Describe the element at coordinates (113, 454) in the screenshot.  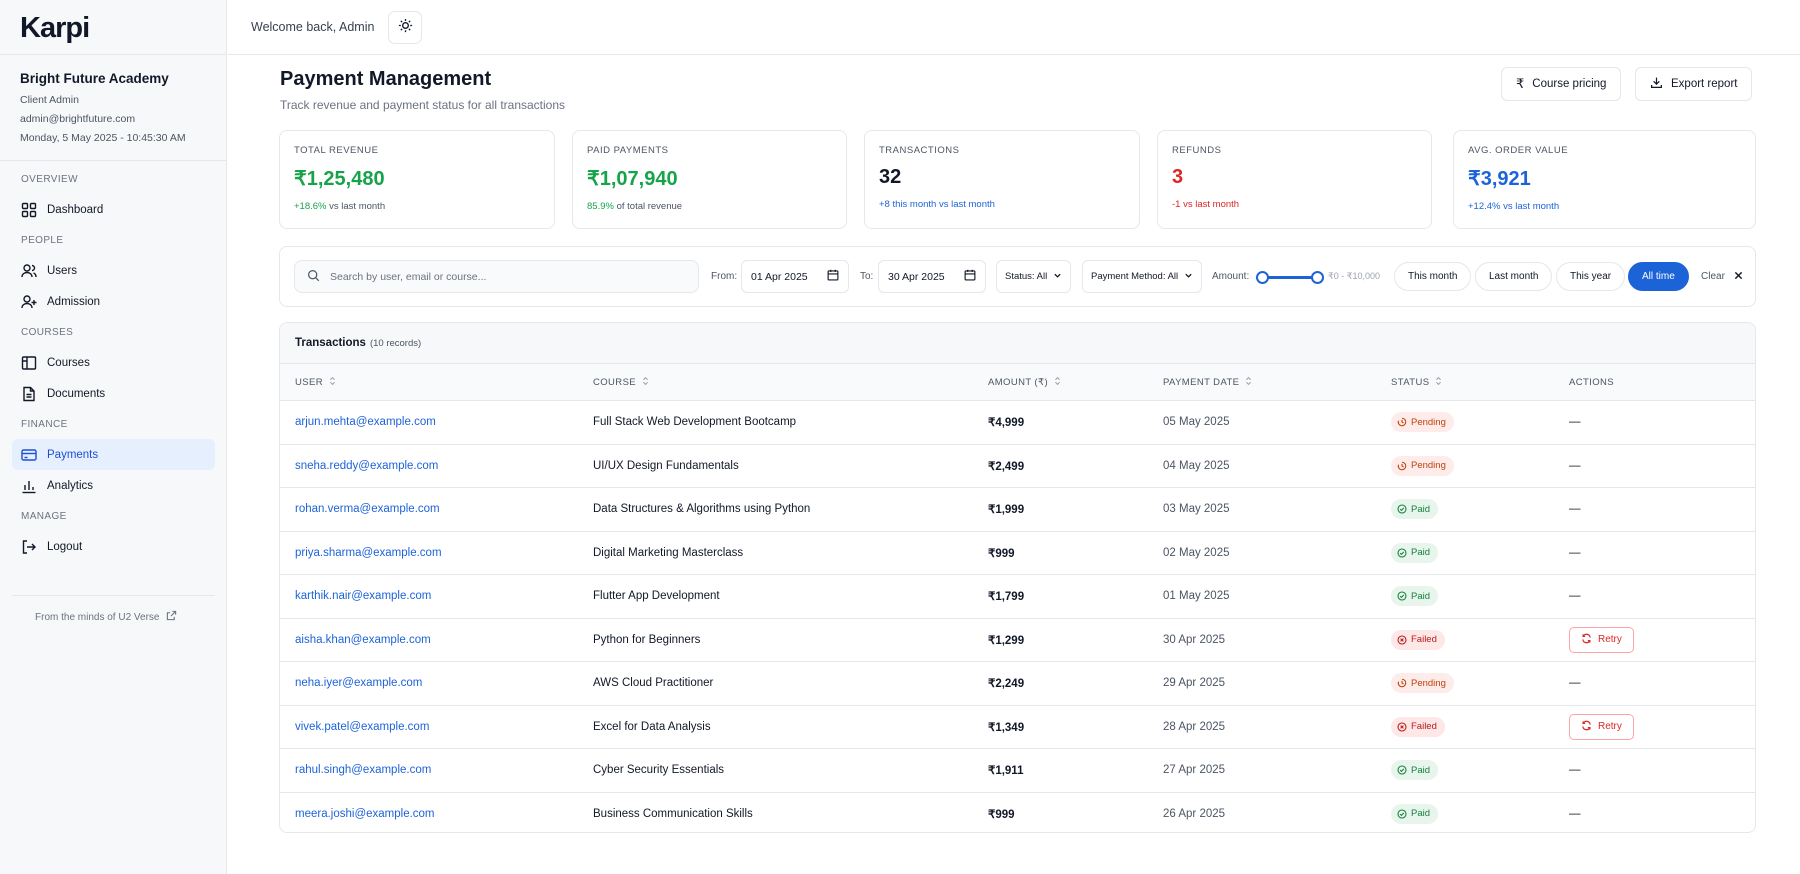
I see `sidebar-item-payments: Payments` at that location.